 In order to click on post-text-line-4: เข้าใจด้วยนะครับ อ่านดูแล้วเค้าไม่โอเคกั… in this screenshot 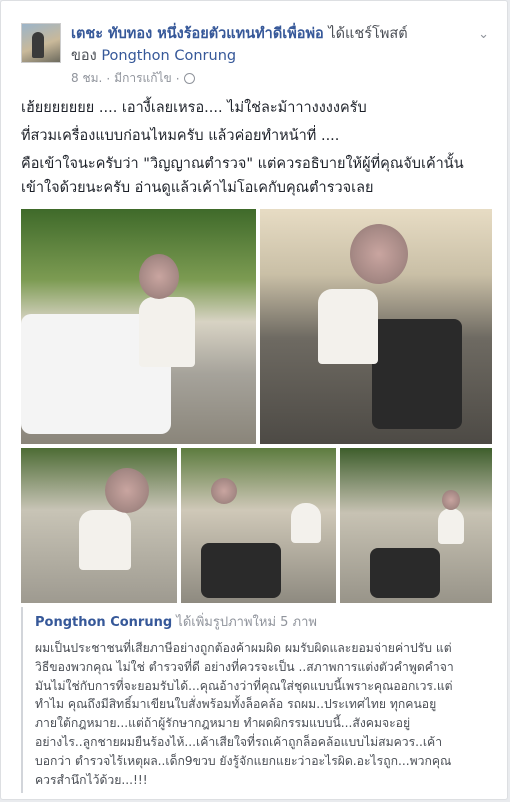, I will do `click(197, 188)`.